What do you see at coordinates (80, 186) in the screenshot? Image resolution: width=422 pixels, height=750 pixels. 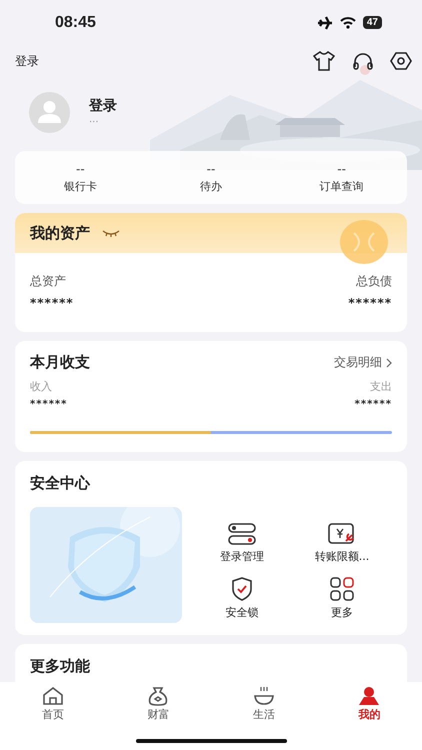 I see `stat-label: 银行卡` at bounding box center [80, 186].